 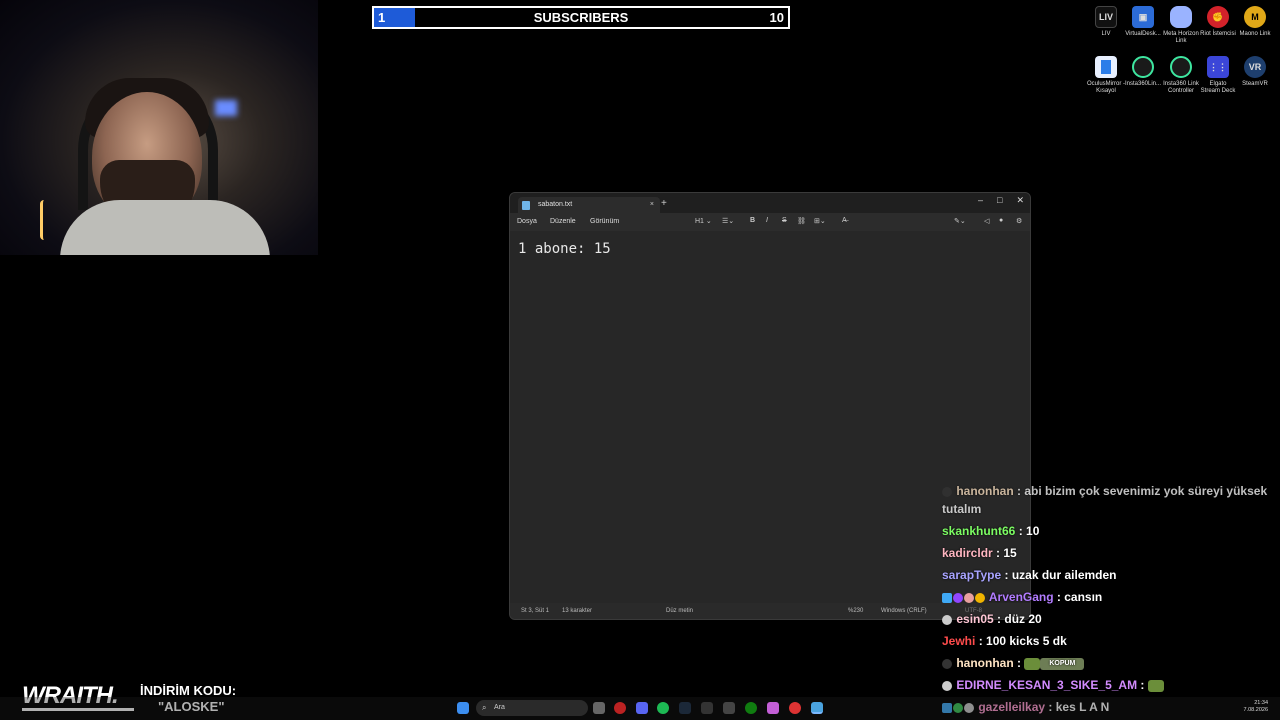 What do you see at coordinates (784, 220) in the screenshot?
I see `strikethrough-icon: S` at bounding box center [784, 220].